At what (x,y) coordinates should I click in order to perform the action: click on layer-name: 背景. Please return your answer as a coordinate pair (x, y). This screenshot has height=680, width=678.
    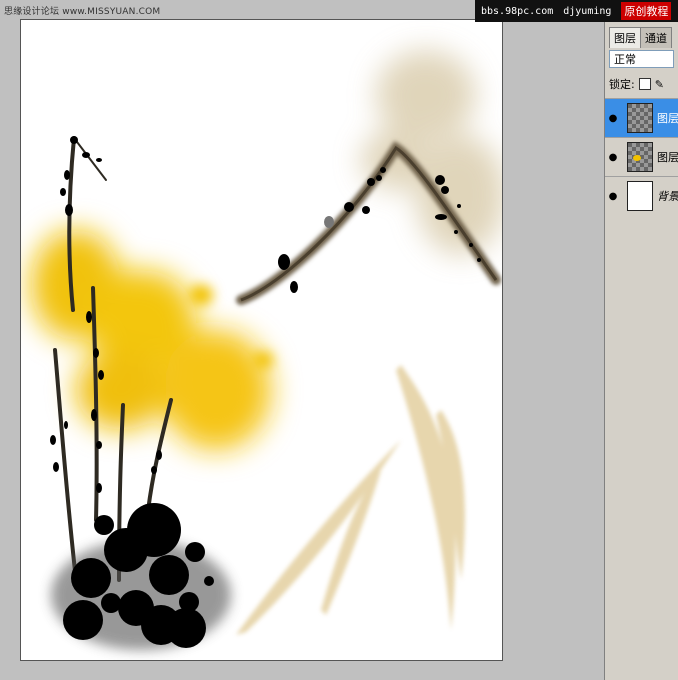
    Looking at the image, I should click on (667, 196).